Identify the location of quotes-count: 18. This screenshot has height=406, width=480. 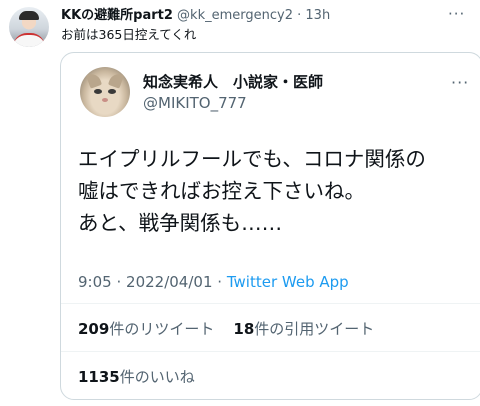
(244, 329).